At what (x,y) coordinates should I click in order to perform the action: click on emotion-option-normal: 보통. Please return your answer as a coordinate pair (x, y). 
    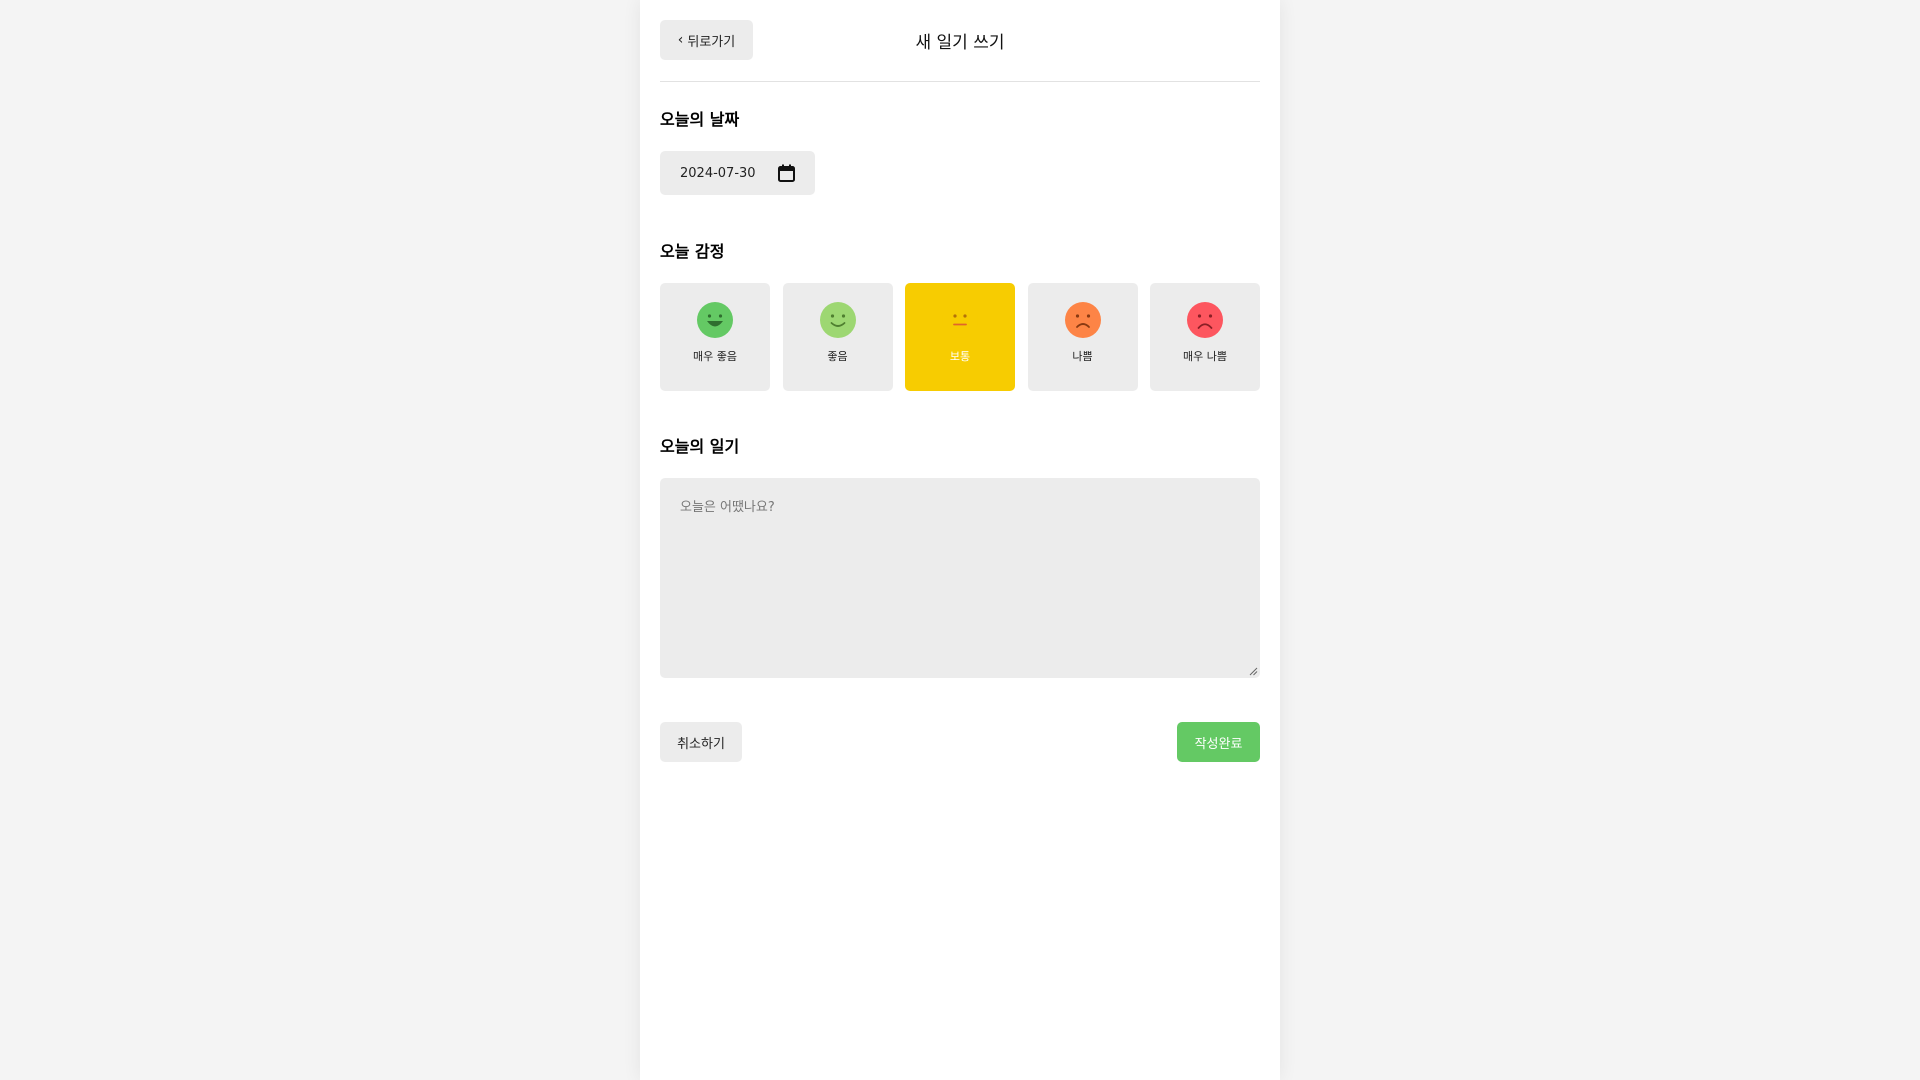
    Looking at the image, I should click on (960, 337).